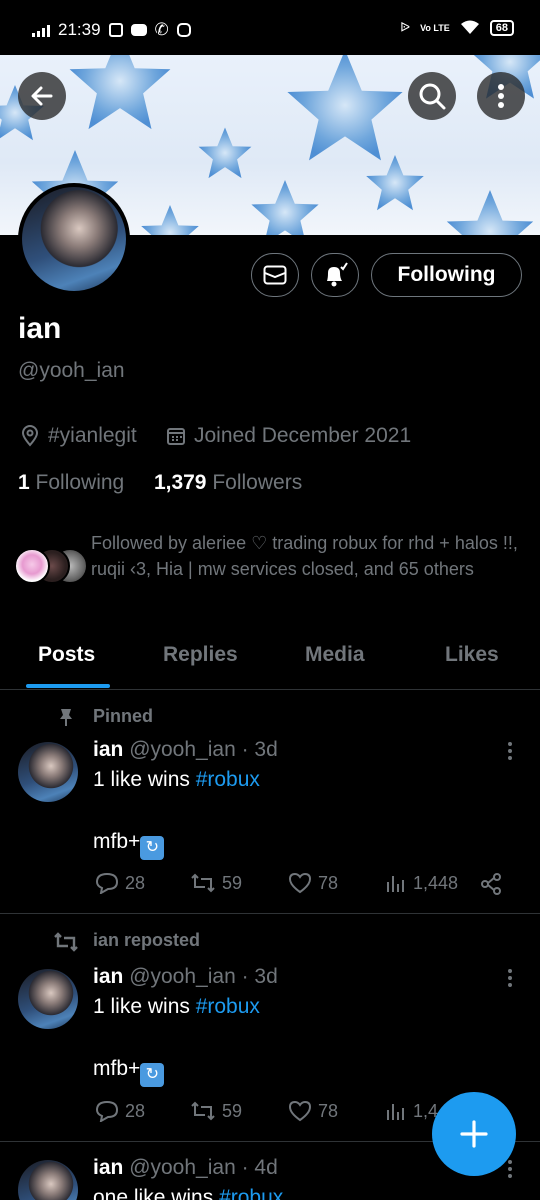 The width and height of the screenshot is (540, 1200). What do you see at coordinates (469, 27) in the screenshot?
I see `wifi-icon` at bounding box center [469, 27].